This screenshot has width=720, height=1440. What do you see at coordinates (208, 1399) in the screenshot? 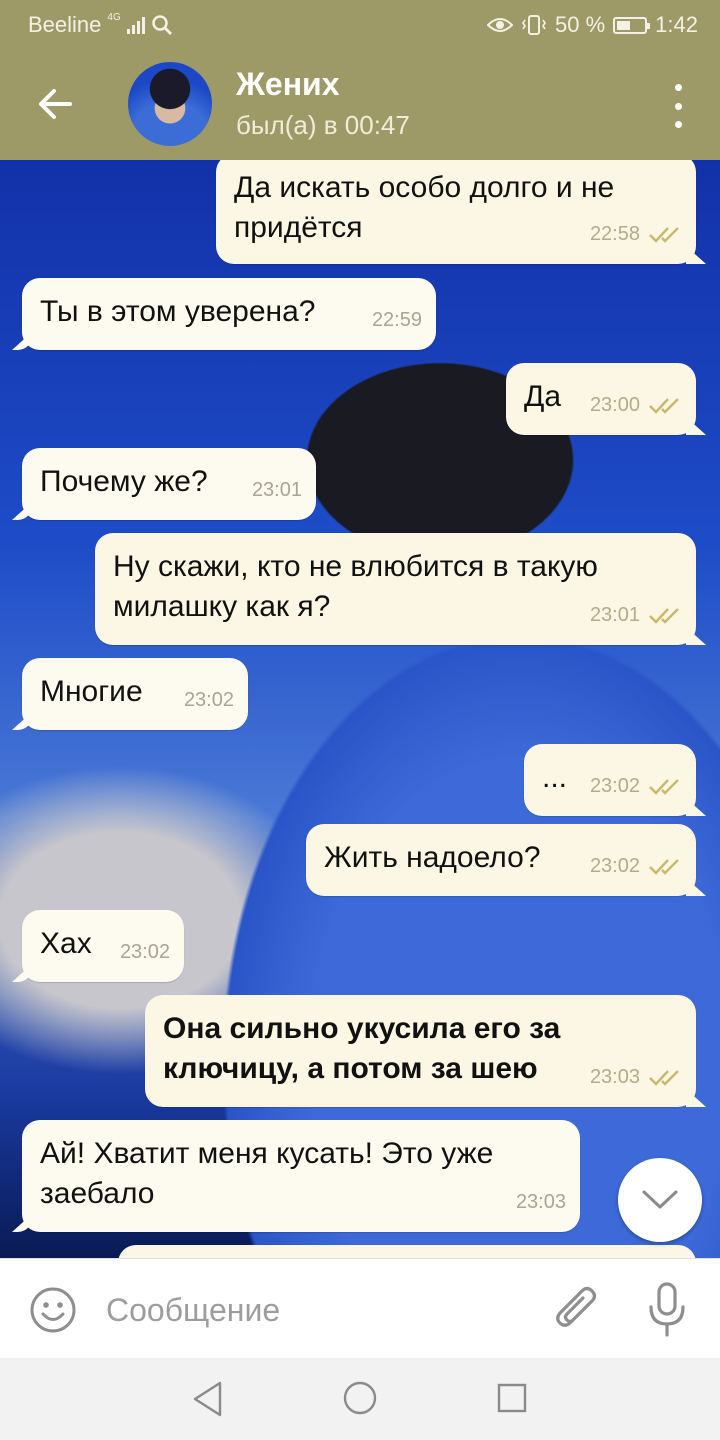
I see `nav-back-icon` at bounding box center [208, 1399].